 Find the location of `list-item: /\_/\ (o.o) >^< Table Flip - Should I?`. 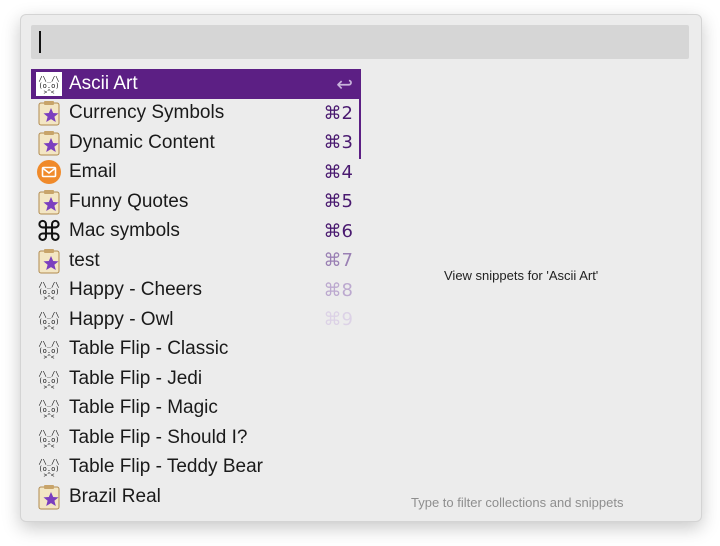

list-item: /\_/\ (o.o) >^< Table Flip - Should I? is located at coordinates (196, 438).